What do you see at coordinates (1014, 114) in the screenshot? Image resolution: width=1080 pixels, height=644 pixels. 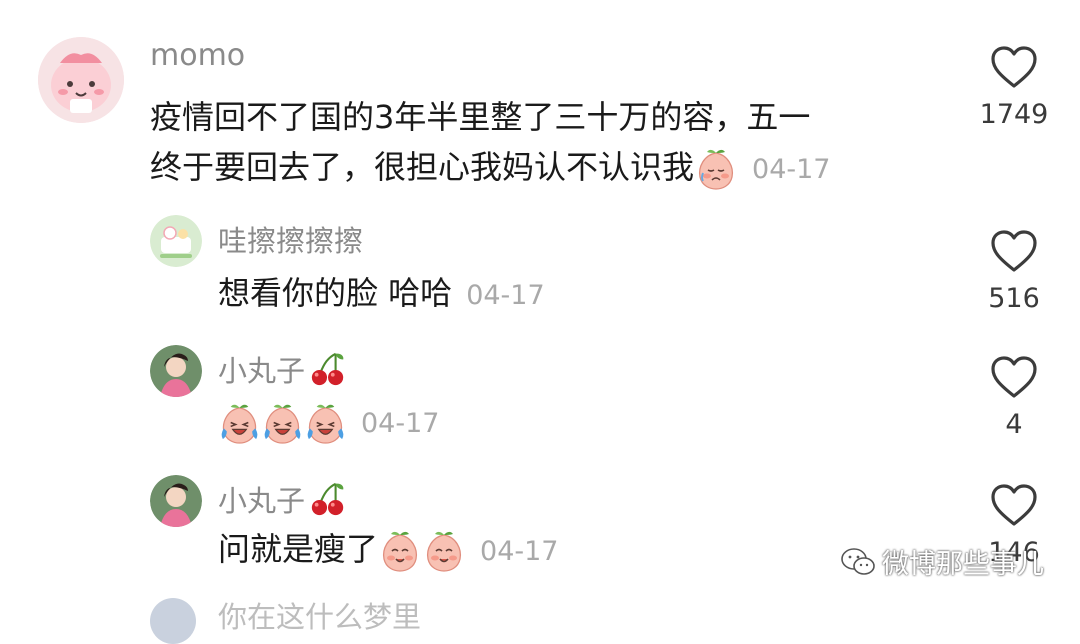 I see `like-count: 1749` at bounding box center [1014, 114].